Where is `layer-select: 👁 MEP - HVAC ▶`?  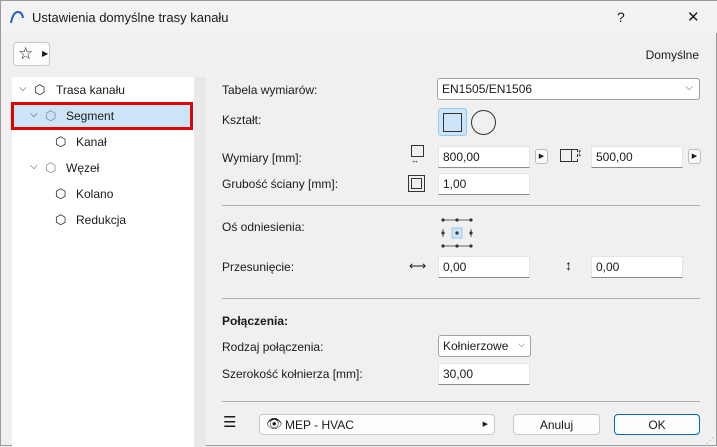 layer-select: 👁 MEP - HVAC ▶ is located at coordinates (377, 424).